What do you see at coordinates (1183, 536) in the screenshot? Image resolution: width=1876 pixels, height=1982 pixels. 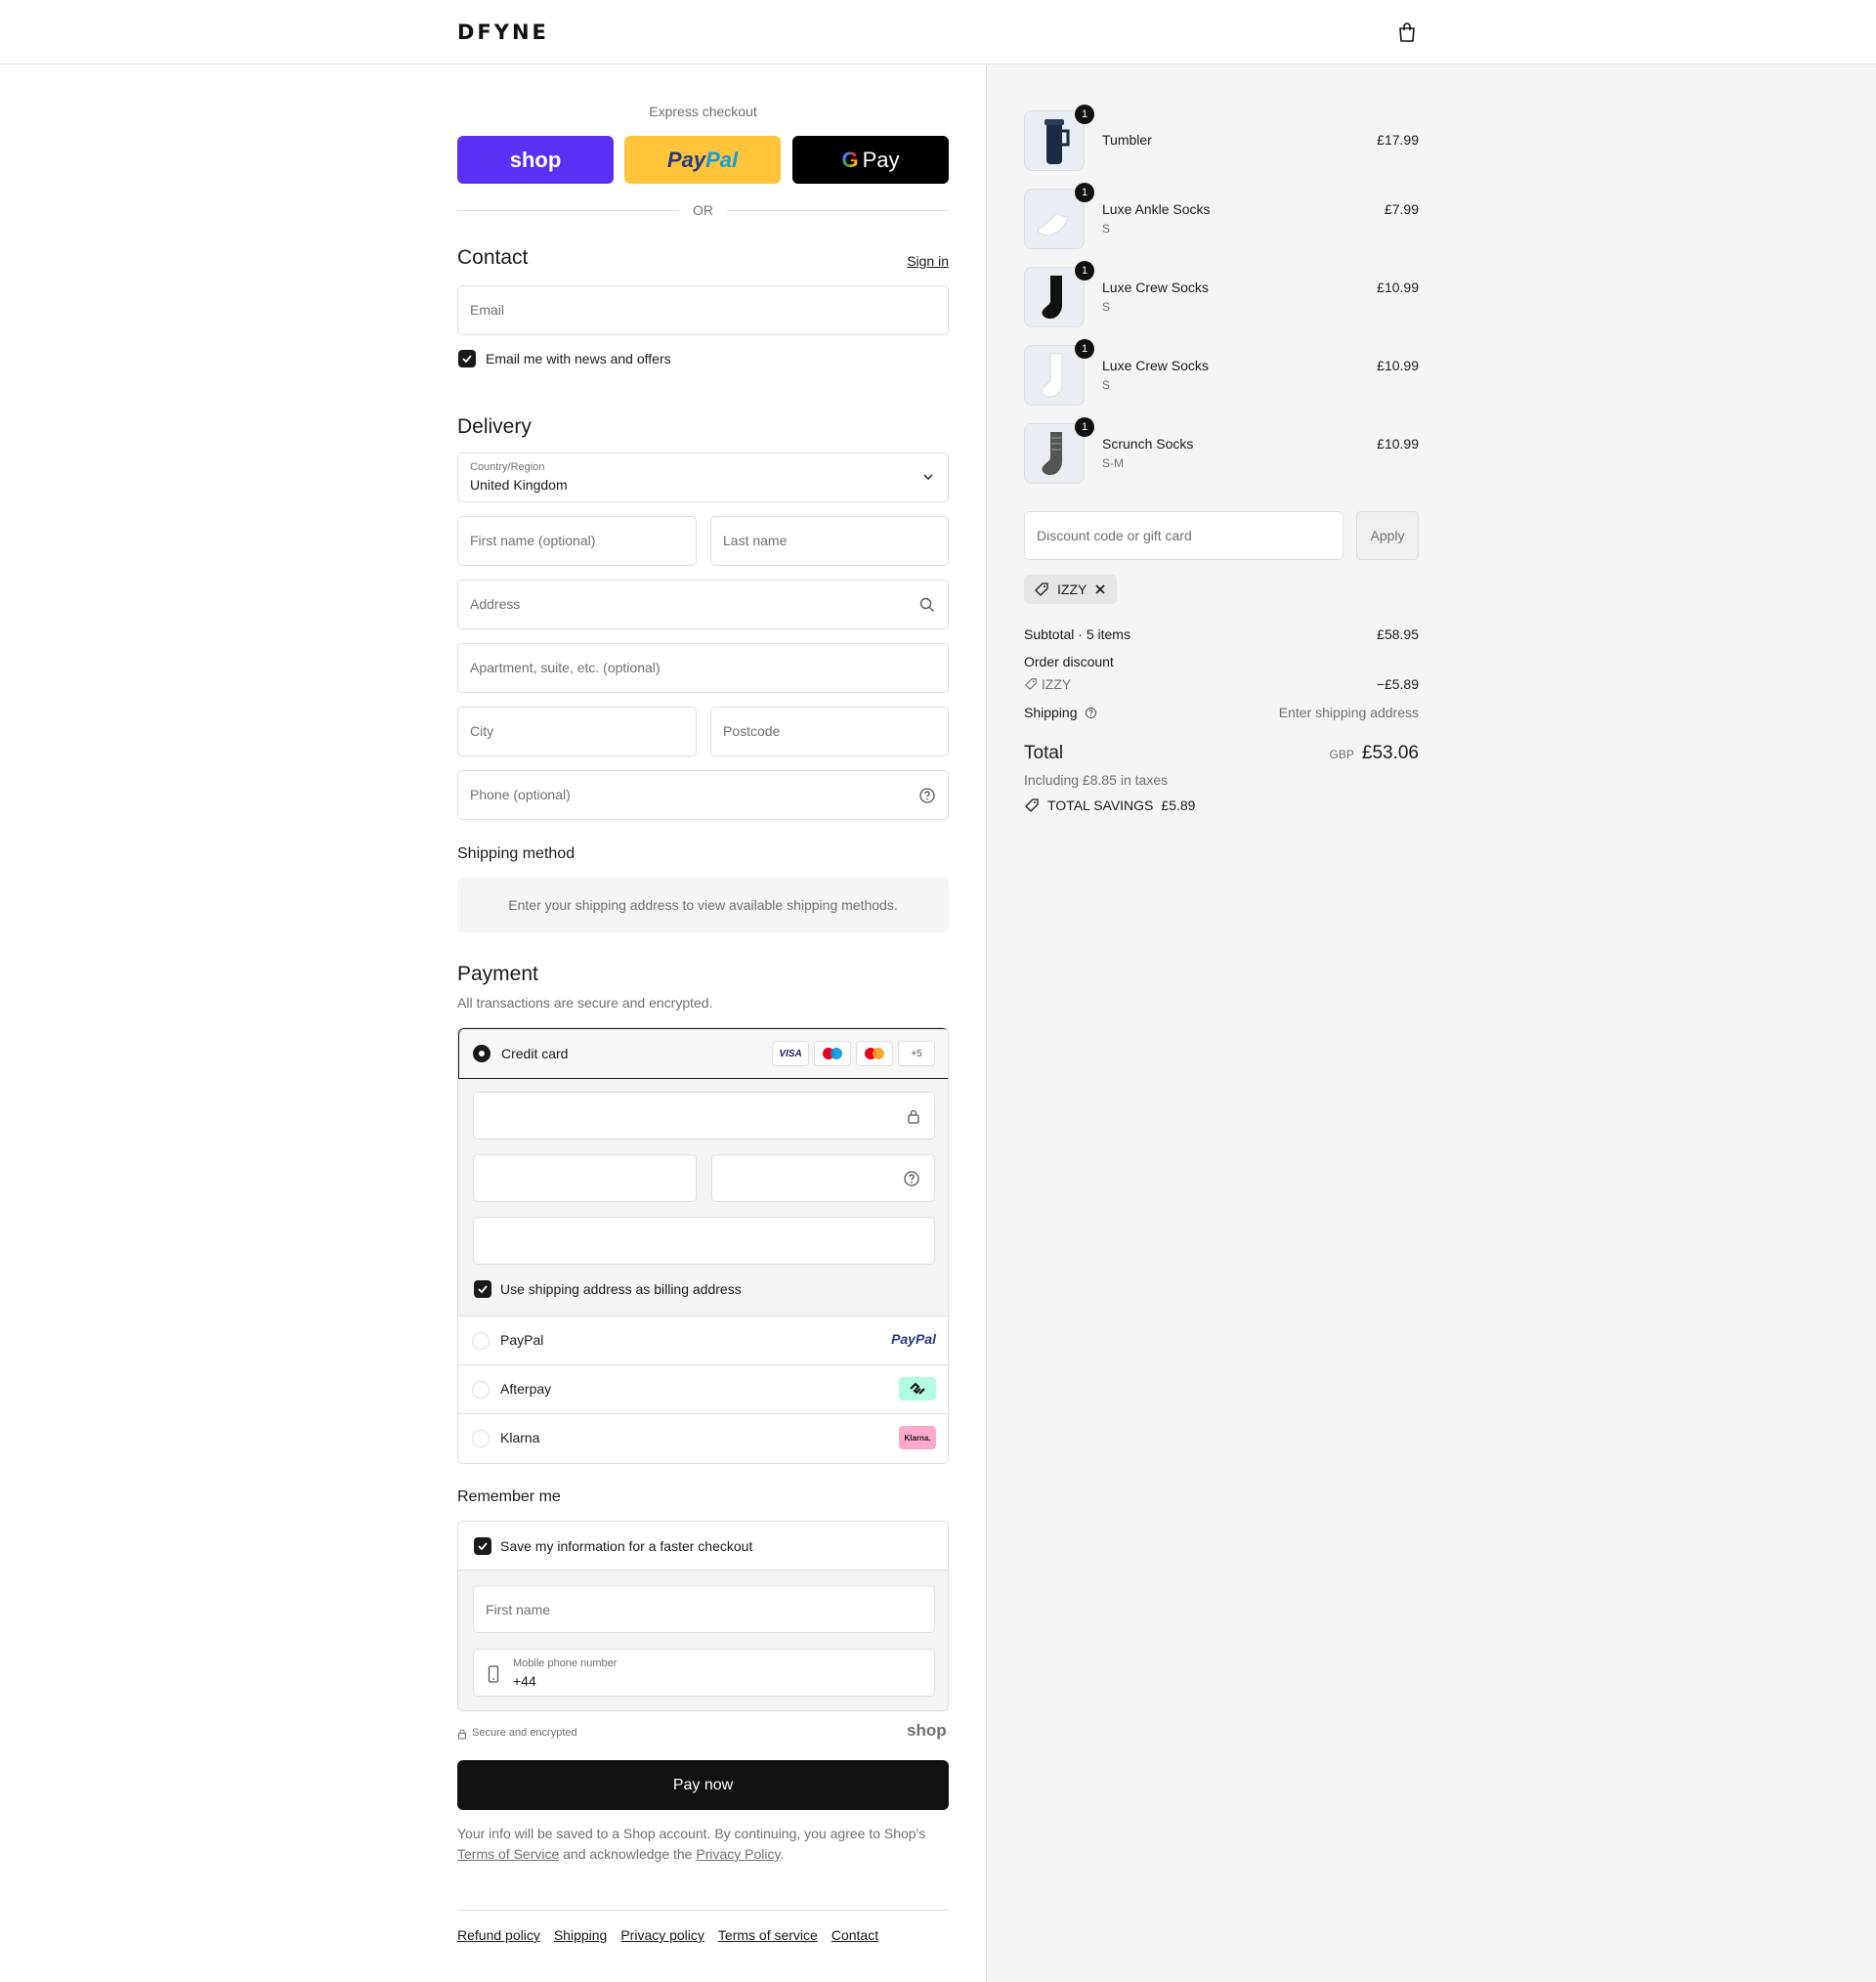 I see `discount-code-field: Discount code or gift card` at bounding box center [1183, 536].